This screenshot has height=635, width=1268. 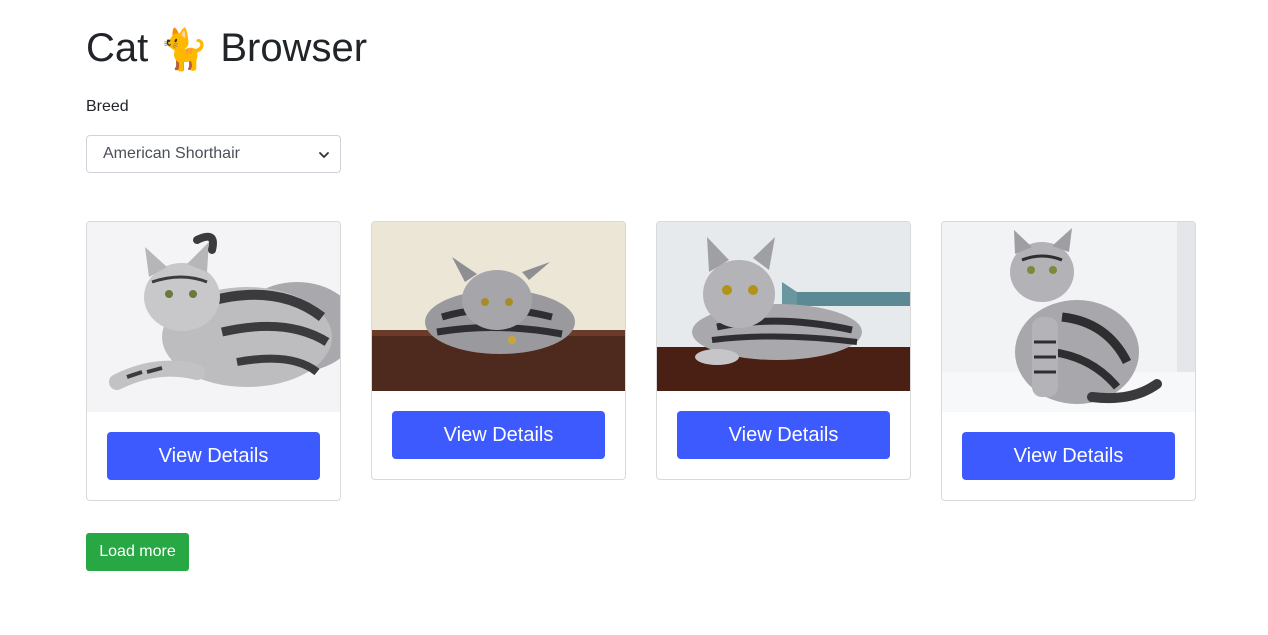 What do you see at coordinates (294, 48) in the screenshot?
I see `title-suffix: Browser` at bounding box center [294, 48].